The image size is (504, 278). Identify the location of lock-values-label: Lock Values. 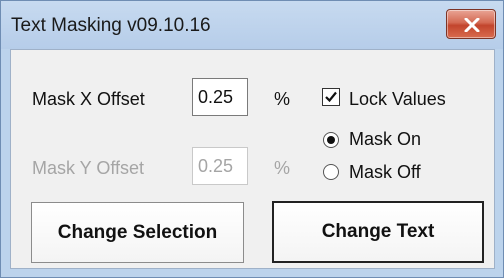
(397, 99).